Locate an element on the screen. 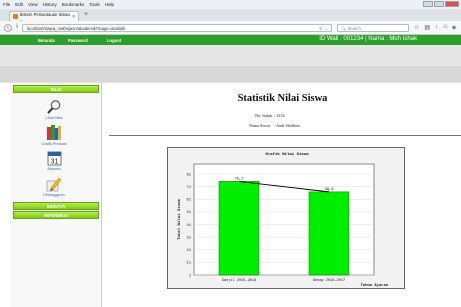  y-axis-label: Total Nilai Siswa is located at coordinates (179, 219).